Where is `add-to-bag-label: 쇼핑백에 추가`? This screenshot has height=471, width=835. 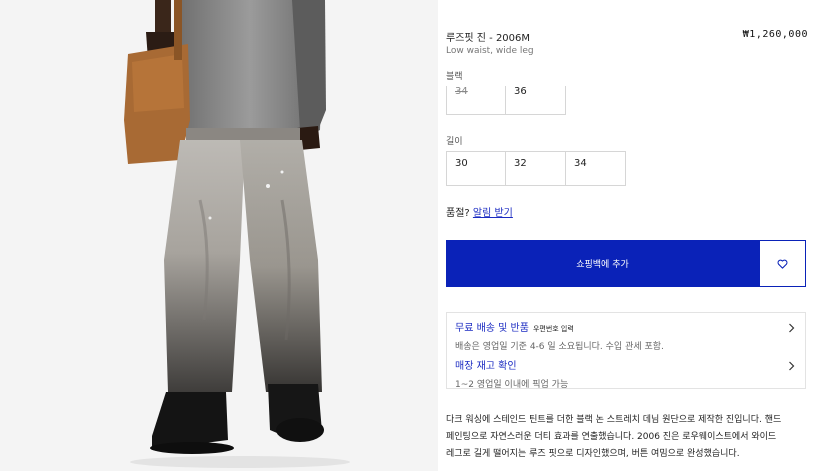
add-to-bag-label: 쇼핑백에 추가 is located at coordinates (602, 265).